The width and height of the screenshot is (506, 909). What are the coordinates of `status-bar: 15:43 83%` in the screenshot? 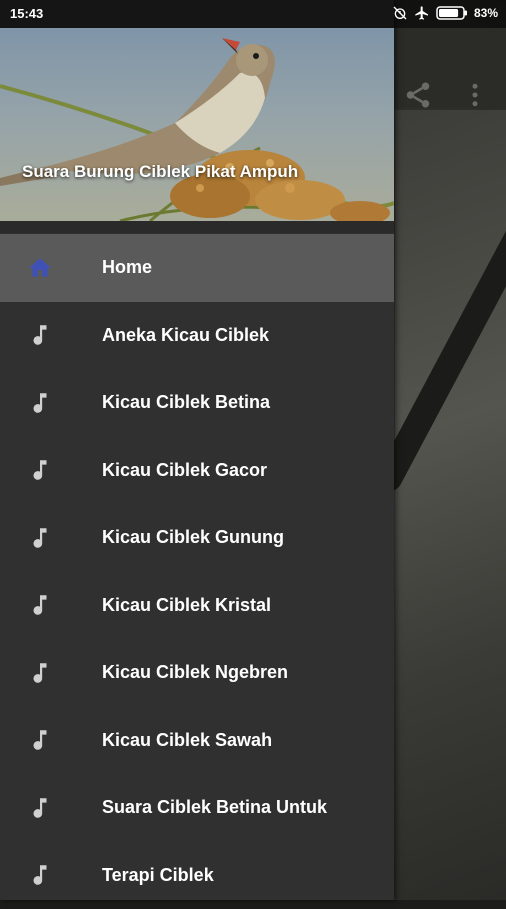 It's located at (253, 14).